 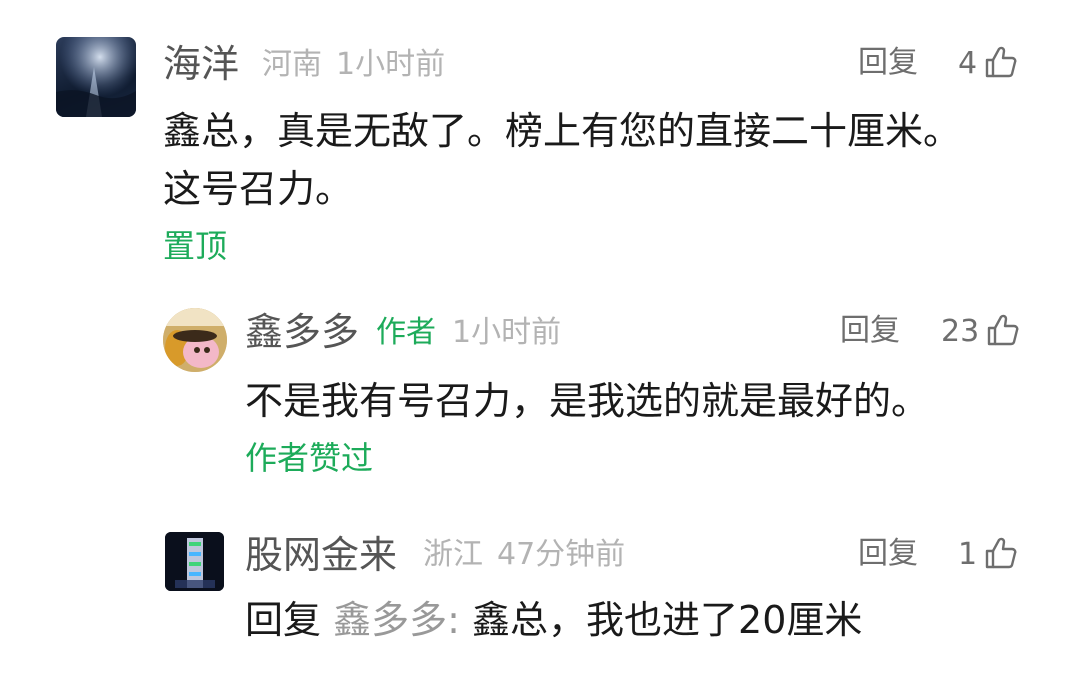 I want to click on comment-content: 鑫总，真是无敌了。榜上有您的直接二十厘米。 这号召力。, so click(x=562, y=160).